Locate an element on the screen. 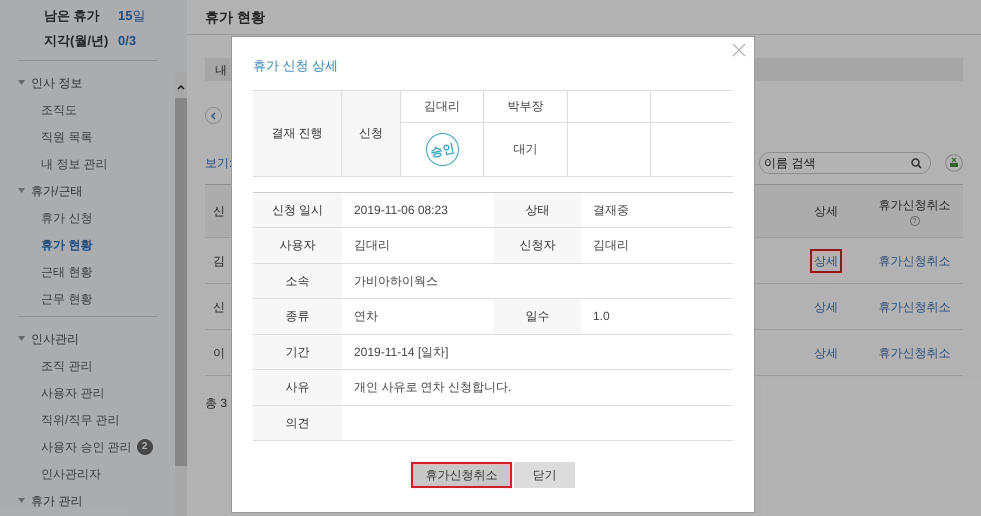 Image resolution: width=981 pixels, height=516 pixels. field-label: 신청자 is located at coordinates (537, 245).